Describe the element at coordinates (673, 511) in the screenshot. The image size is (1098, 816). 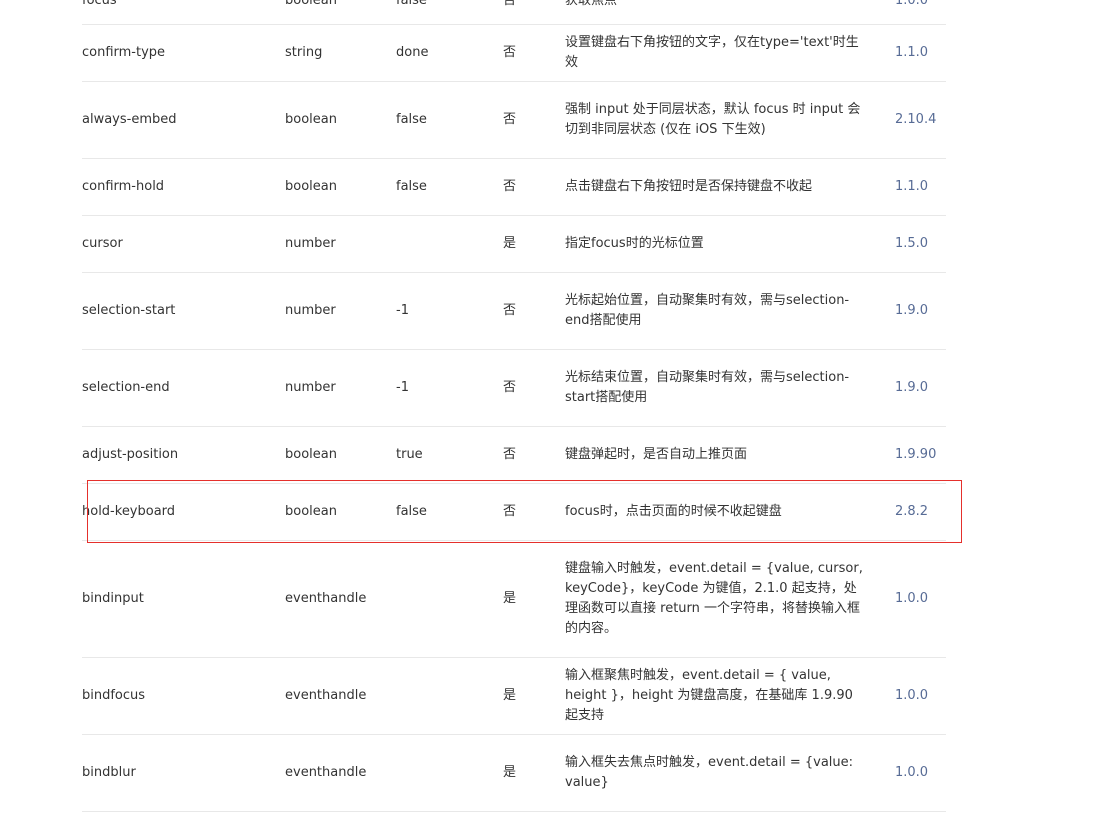
I see `prop-description: focus时，点击页面的时候不收起键盘` at that location.